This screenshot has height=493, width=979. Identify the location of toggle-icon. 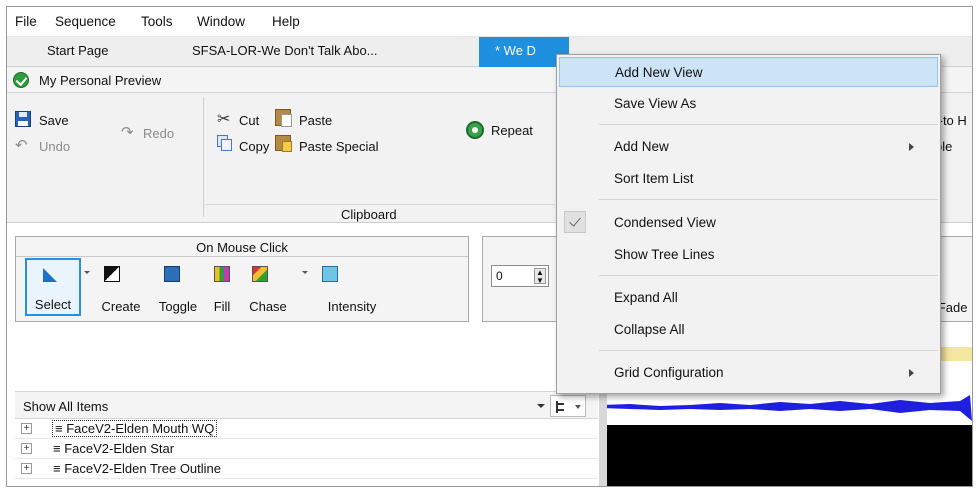
(172, 274).